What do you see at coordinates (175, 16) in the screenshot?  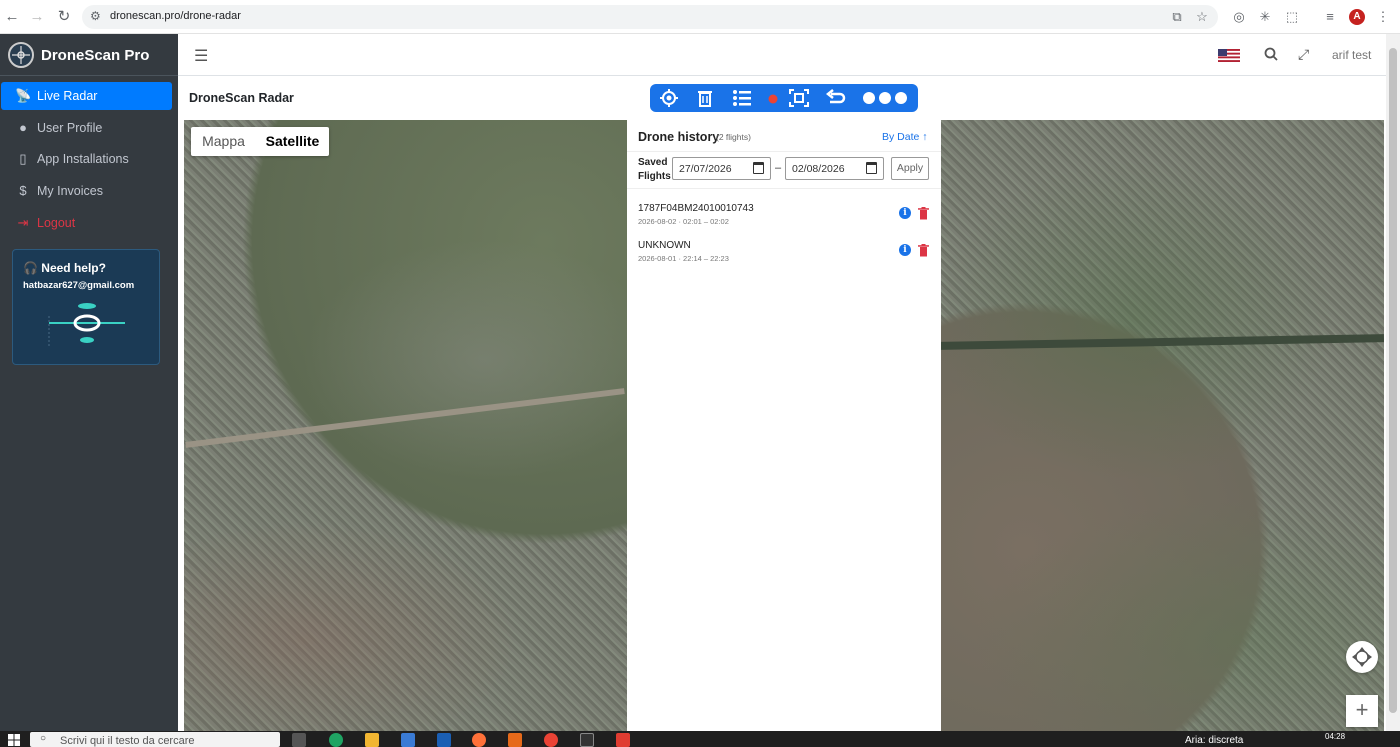 I see `url-text: dronescan.pro/drone-radar` at bounding box center [175, 16].